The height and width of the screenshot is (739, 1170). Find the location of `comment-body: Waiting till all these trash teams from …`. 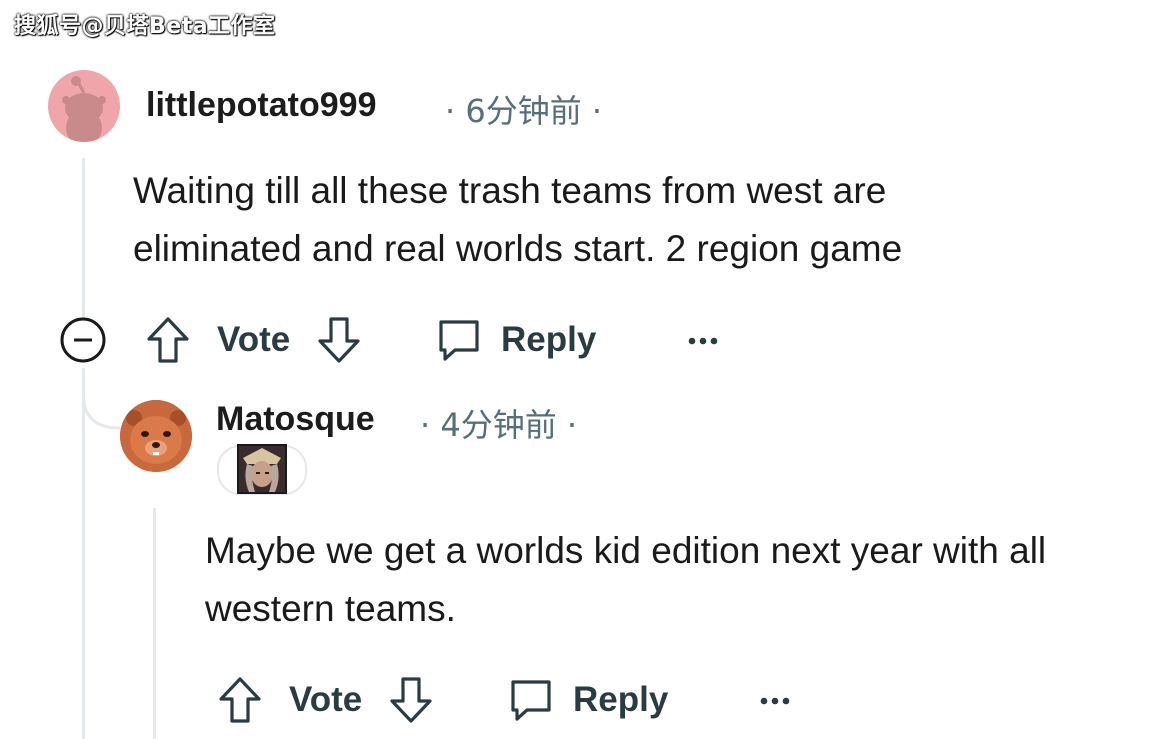

comment-body: Waiting till all these trash teams from … is located at coordinates (518, 219).